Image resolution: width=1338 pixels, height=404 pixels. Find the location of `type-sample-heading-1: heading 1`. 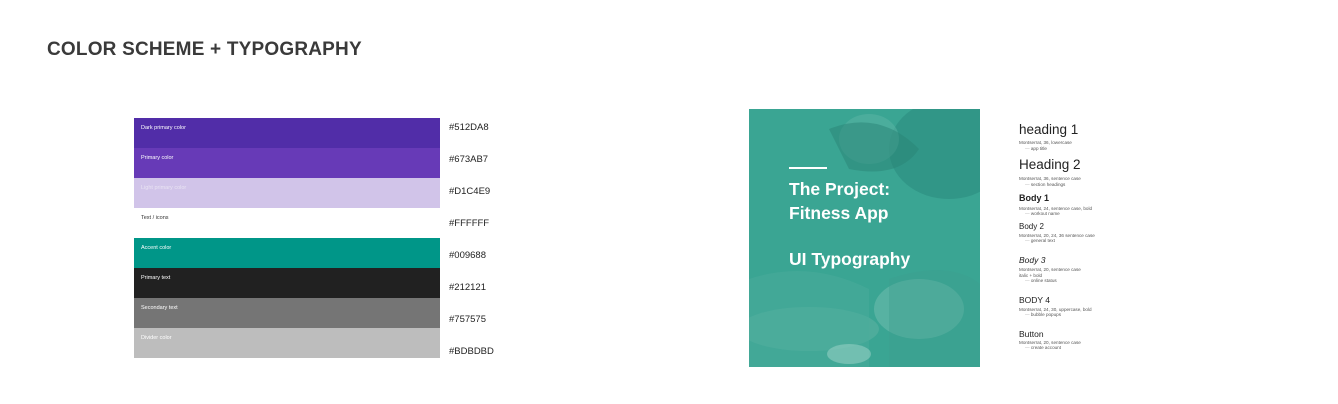

type-sample-heading-1: heading 1 is located at coordinates (1049, 129).